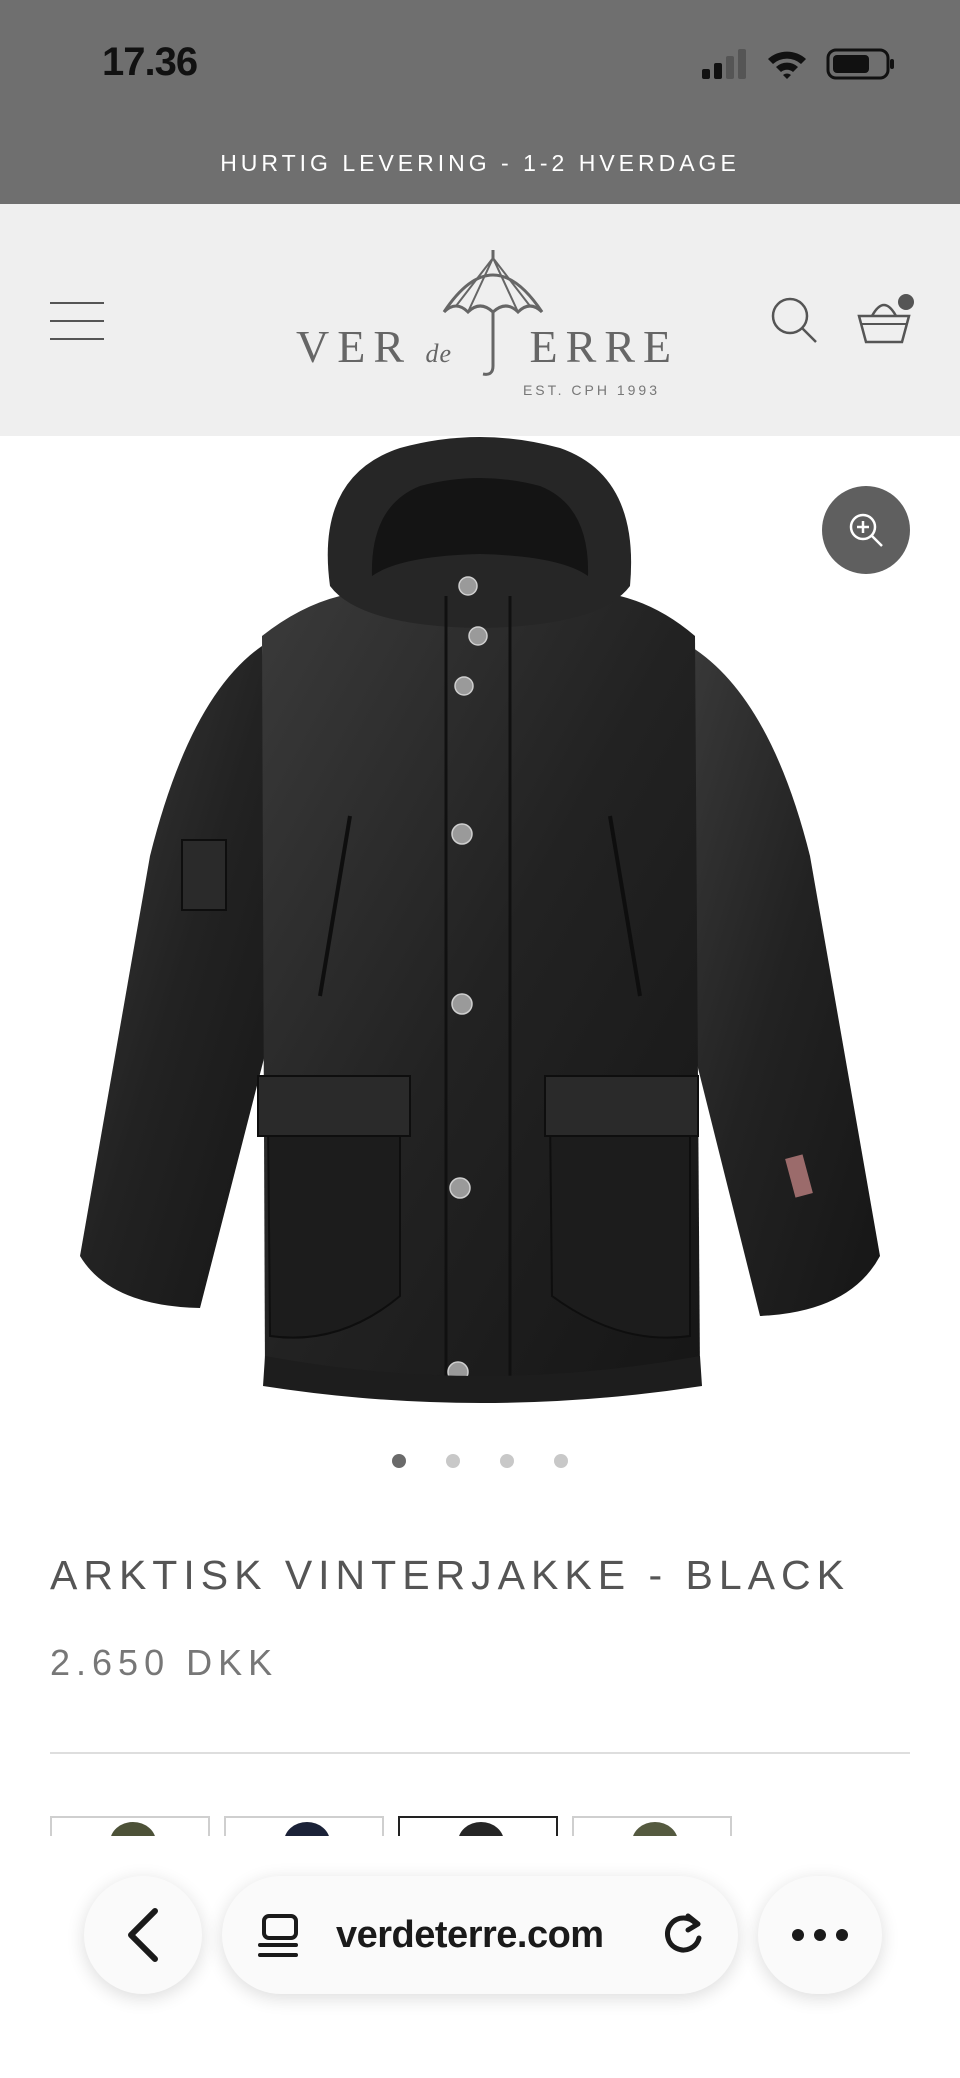  I want to click on brand-logo: VER de ERRE EST. CPH 1993, so click(483, 328).